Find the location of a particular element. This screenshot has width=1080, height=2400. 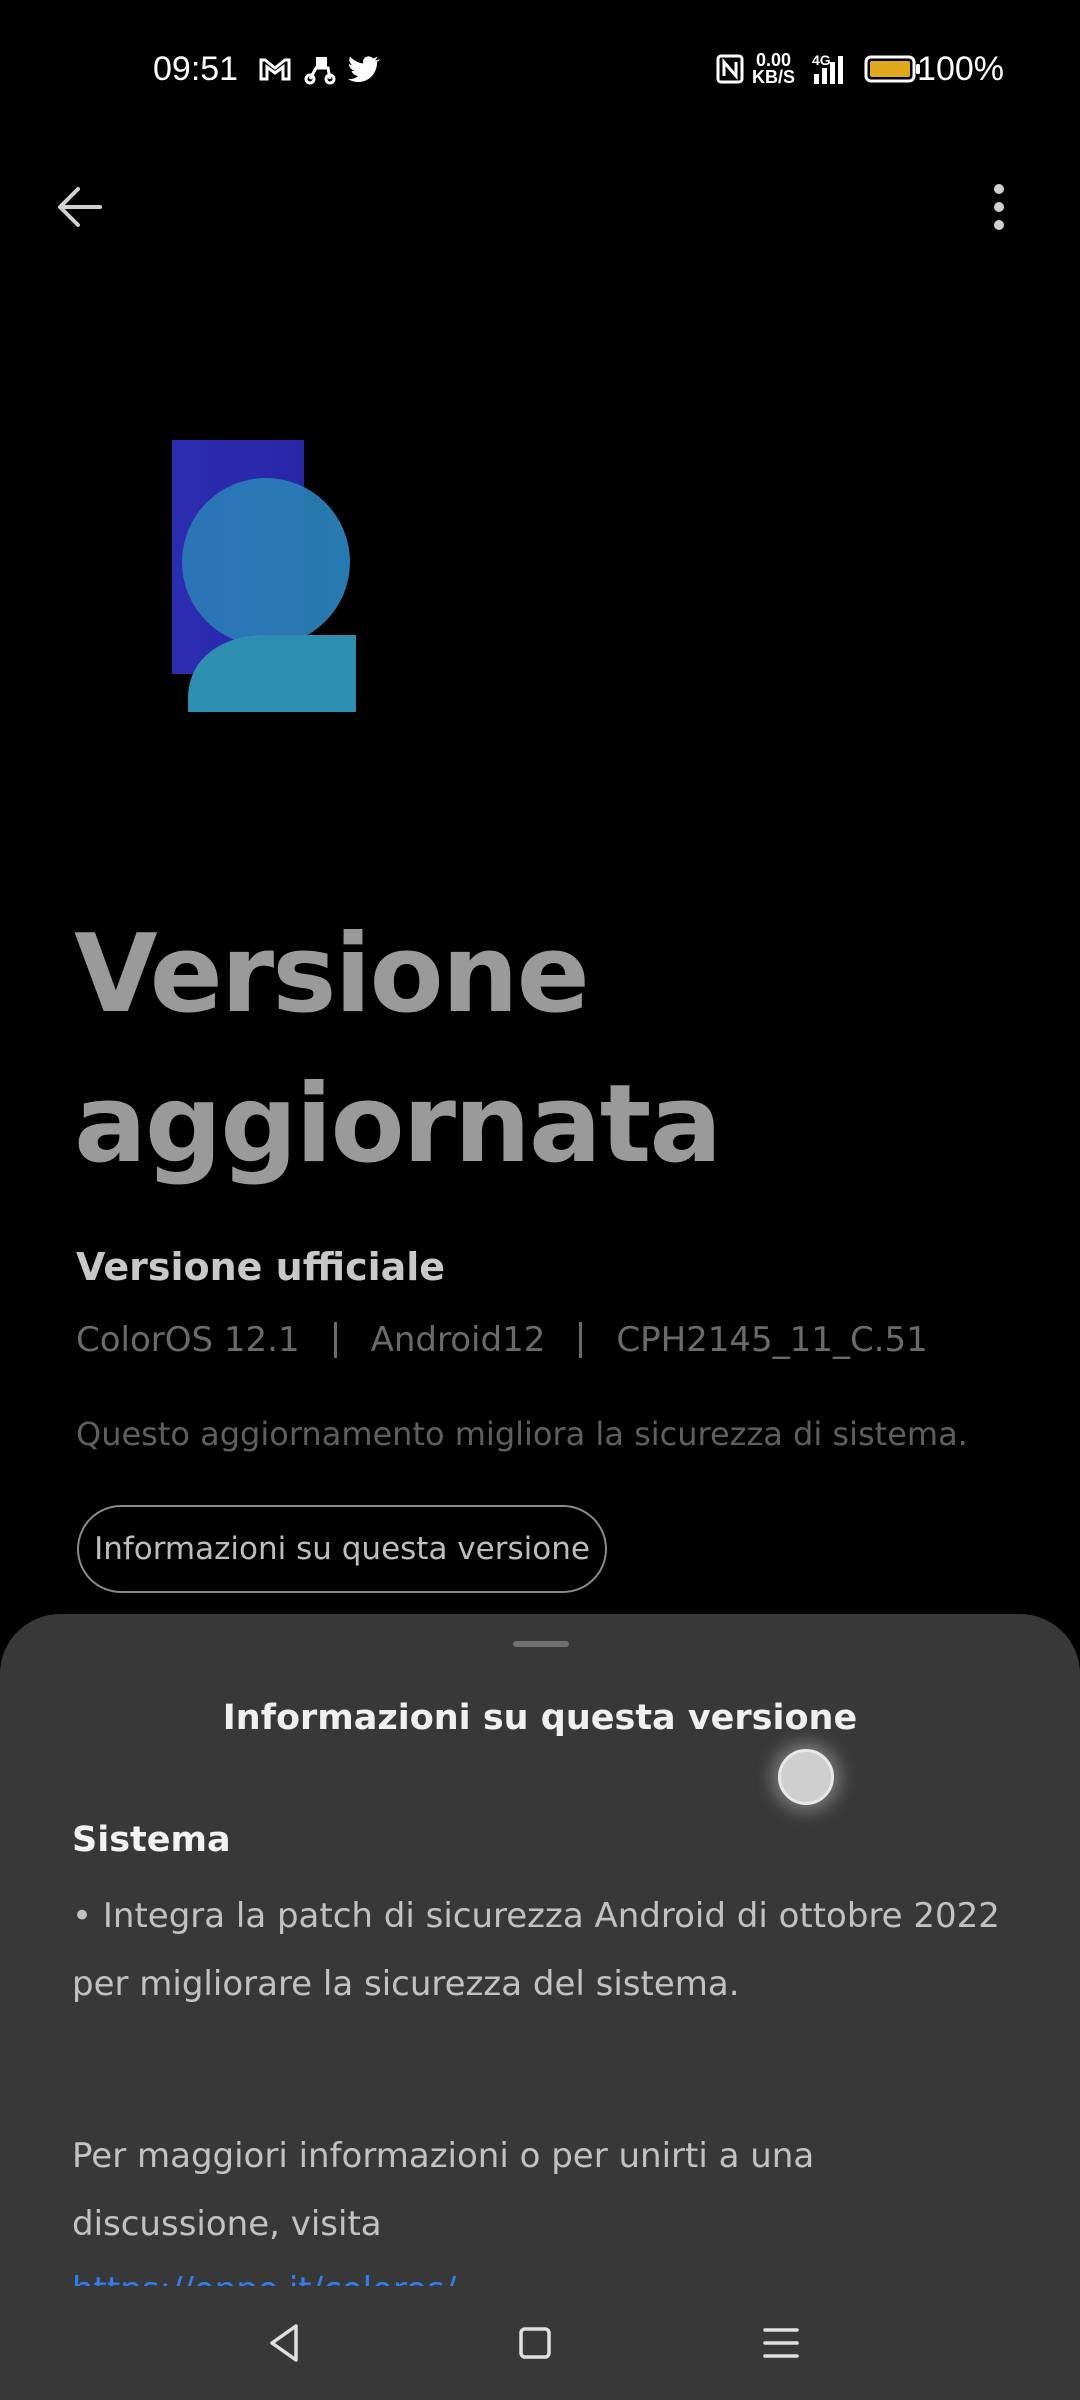

build-number: CPH2145_11_C.51 is located at coordinates (772, 1340).